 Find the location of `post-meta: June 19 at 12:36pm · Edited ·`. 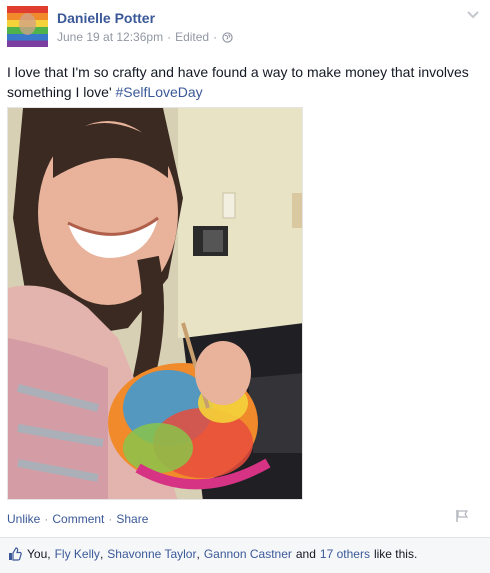

post-meta: June 19 at 12:36pm · Edited · is located at coordinates (145, 37).